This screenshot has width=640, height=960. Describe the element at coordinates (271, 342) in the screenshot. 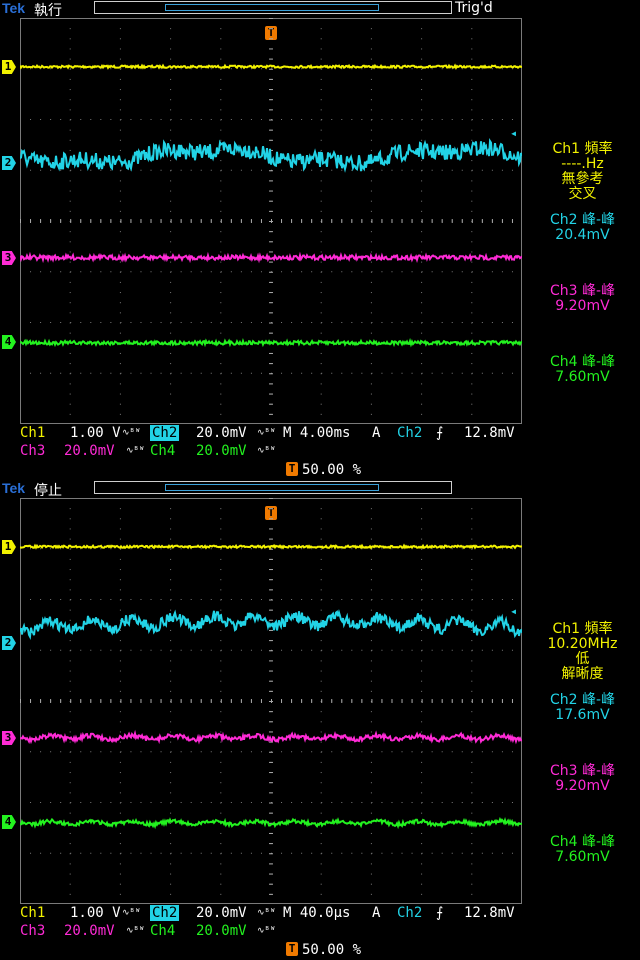

I see `ch4-waveform` at that location.